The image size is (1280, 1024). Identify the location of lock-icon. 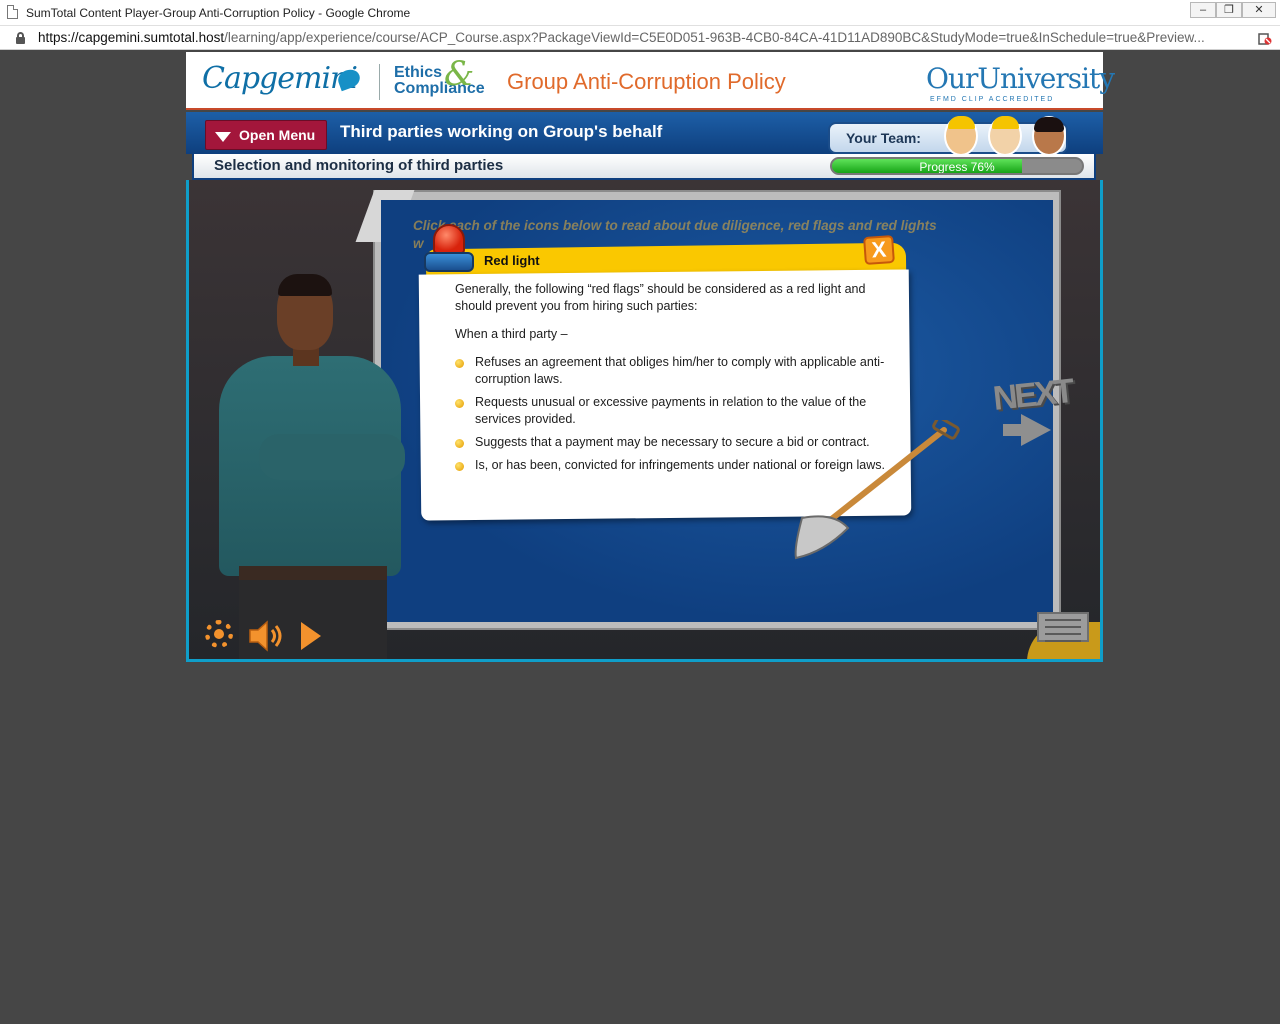
(20, 38).